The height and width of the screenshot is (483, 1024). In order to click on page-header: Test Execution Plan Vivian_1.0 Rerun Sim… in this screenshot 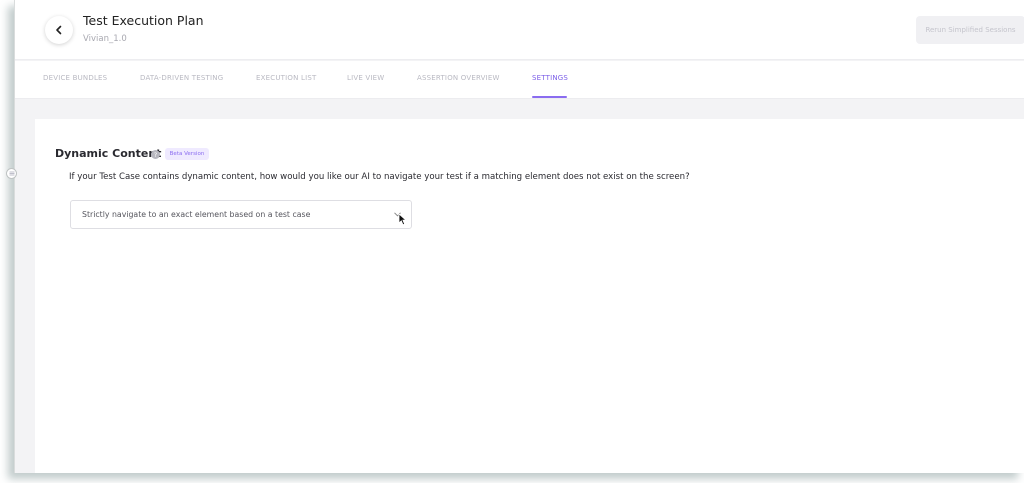, I will do `click(519, 30)`.